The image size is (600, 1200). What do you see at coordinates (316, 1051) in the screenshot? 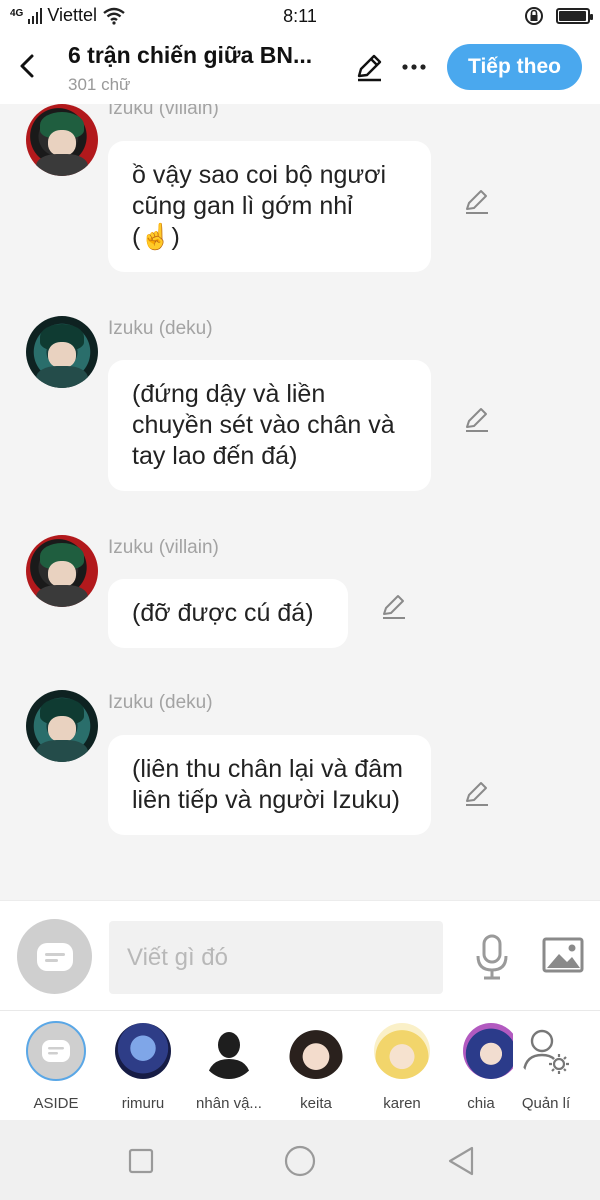
I see `keita-avatar` at bounding box center [316, 1051].